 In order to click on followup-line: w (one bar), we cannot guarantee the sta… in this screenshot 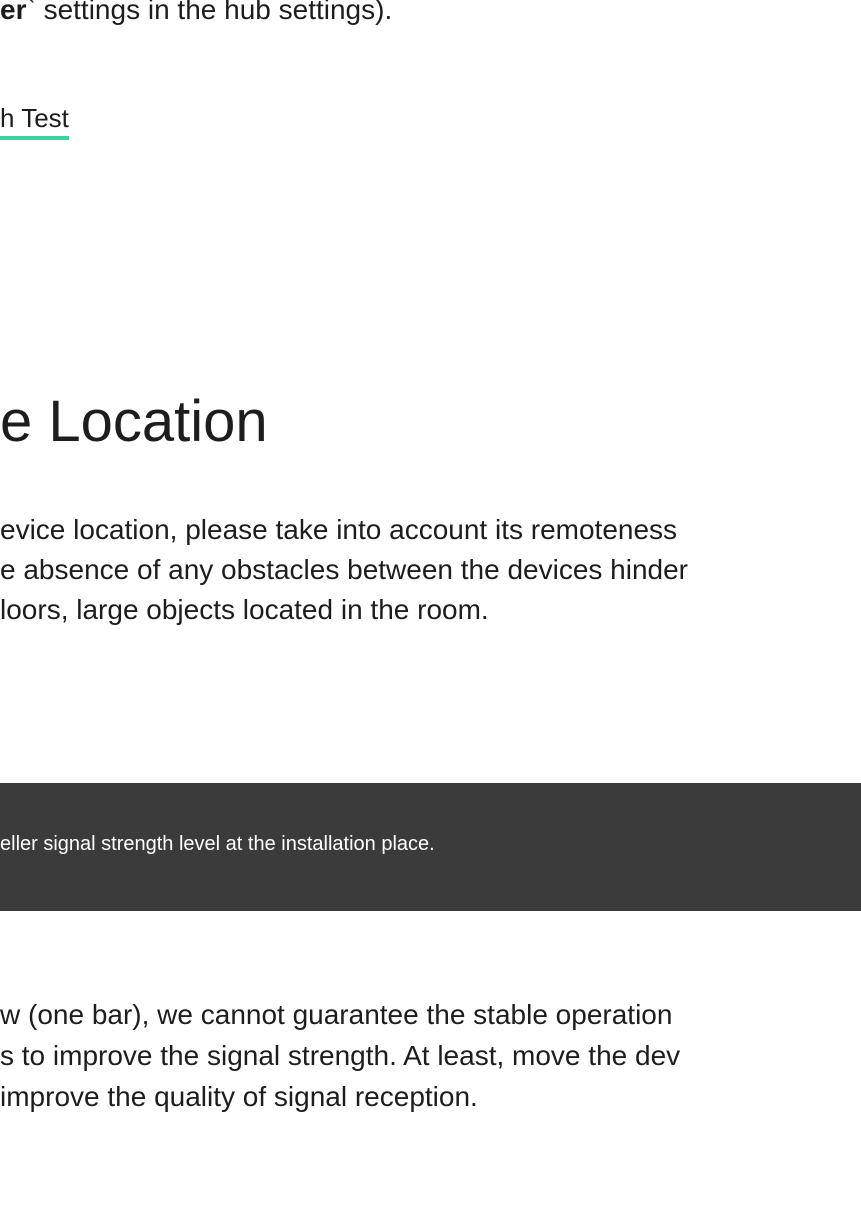, I will do `click(336, 1014)`.